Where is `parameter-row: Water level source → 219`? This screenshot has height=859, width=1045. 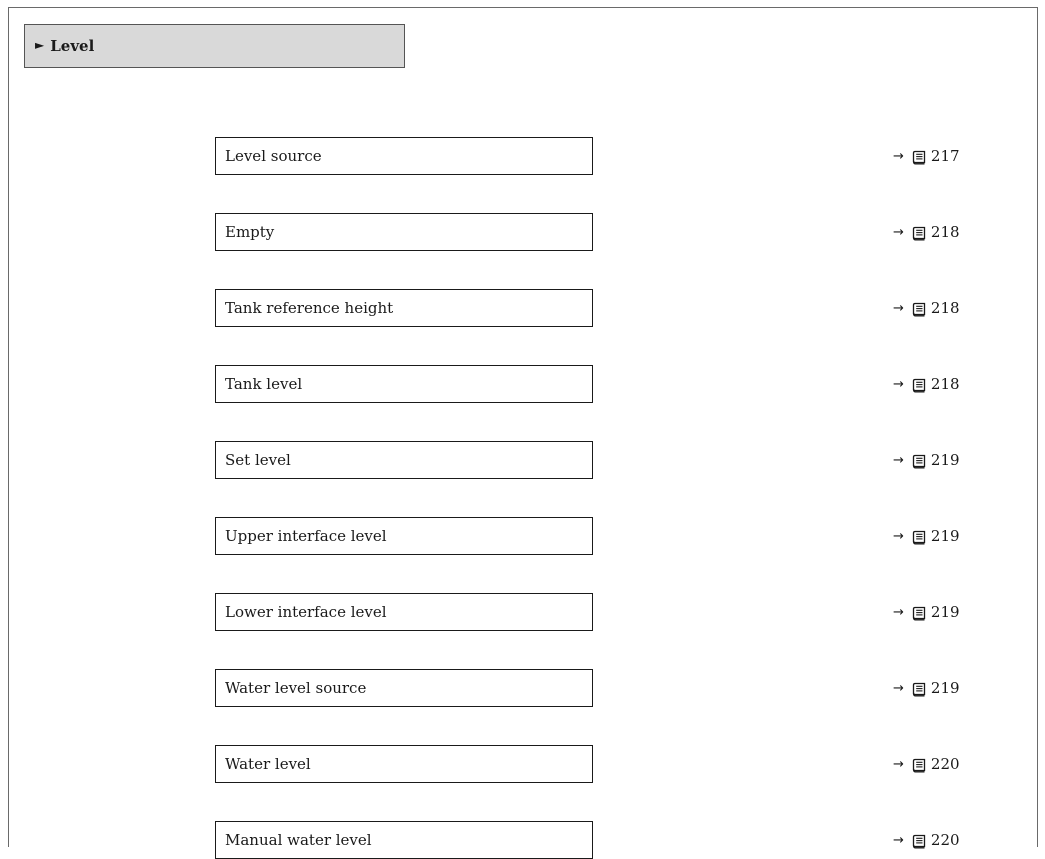 parameter-row: Water level source → 219 is located at coordinates (522, 688).